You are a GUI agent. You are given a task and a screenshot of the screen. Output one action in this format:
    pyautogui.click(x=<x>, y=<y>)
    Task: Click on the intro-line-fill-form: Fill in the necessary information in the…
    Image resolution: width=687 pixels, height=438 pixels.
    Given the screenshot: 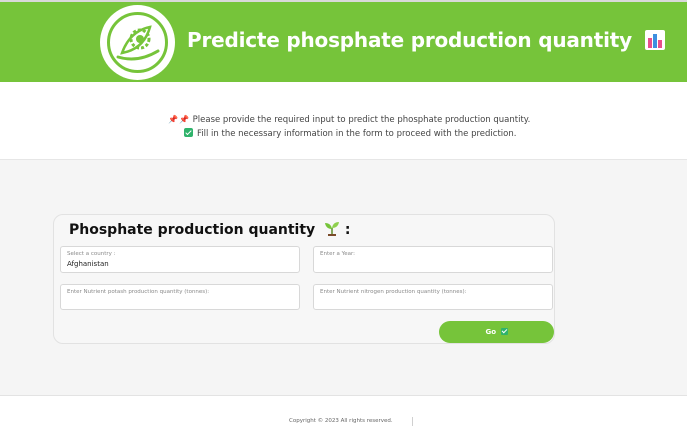 What is the action you would take?
    pyautogui.click(x=350, y=133)
    